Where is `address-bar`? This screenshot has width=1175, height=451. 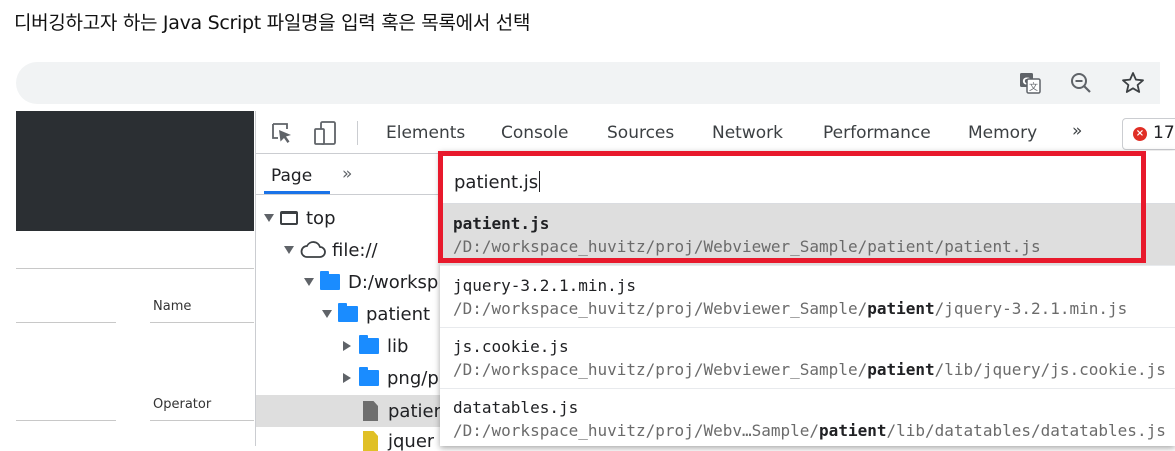 address-bar is located at coordinates (588, 83).